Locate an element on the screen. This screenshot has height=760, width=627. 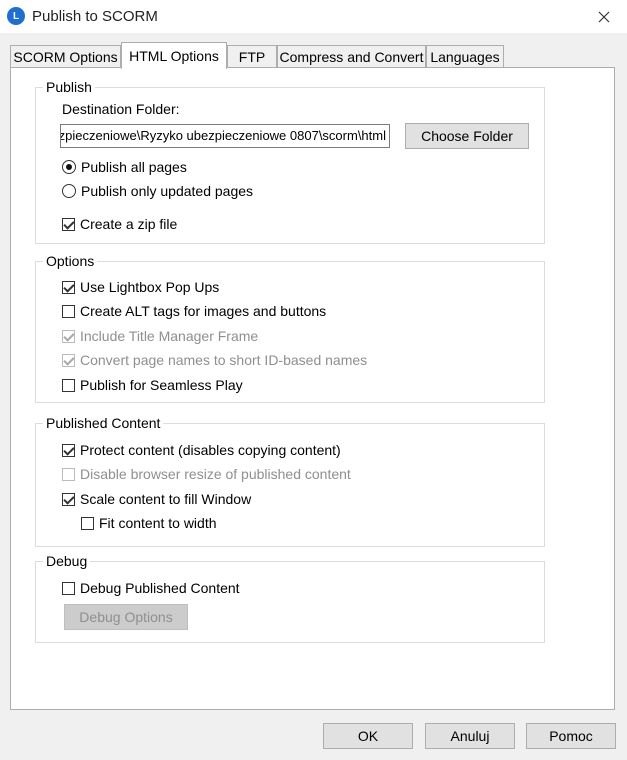
publish-updated-pages-label: Publish only updated pages is located at coordinates (167, 191).